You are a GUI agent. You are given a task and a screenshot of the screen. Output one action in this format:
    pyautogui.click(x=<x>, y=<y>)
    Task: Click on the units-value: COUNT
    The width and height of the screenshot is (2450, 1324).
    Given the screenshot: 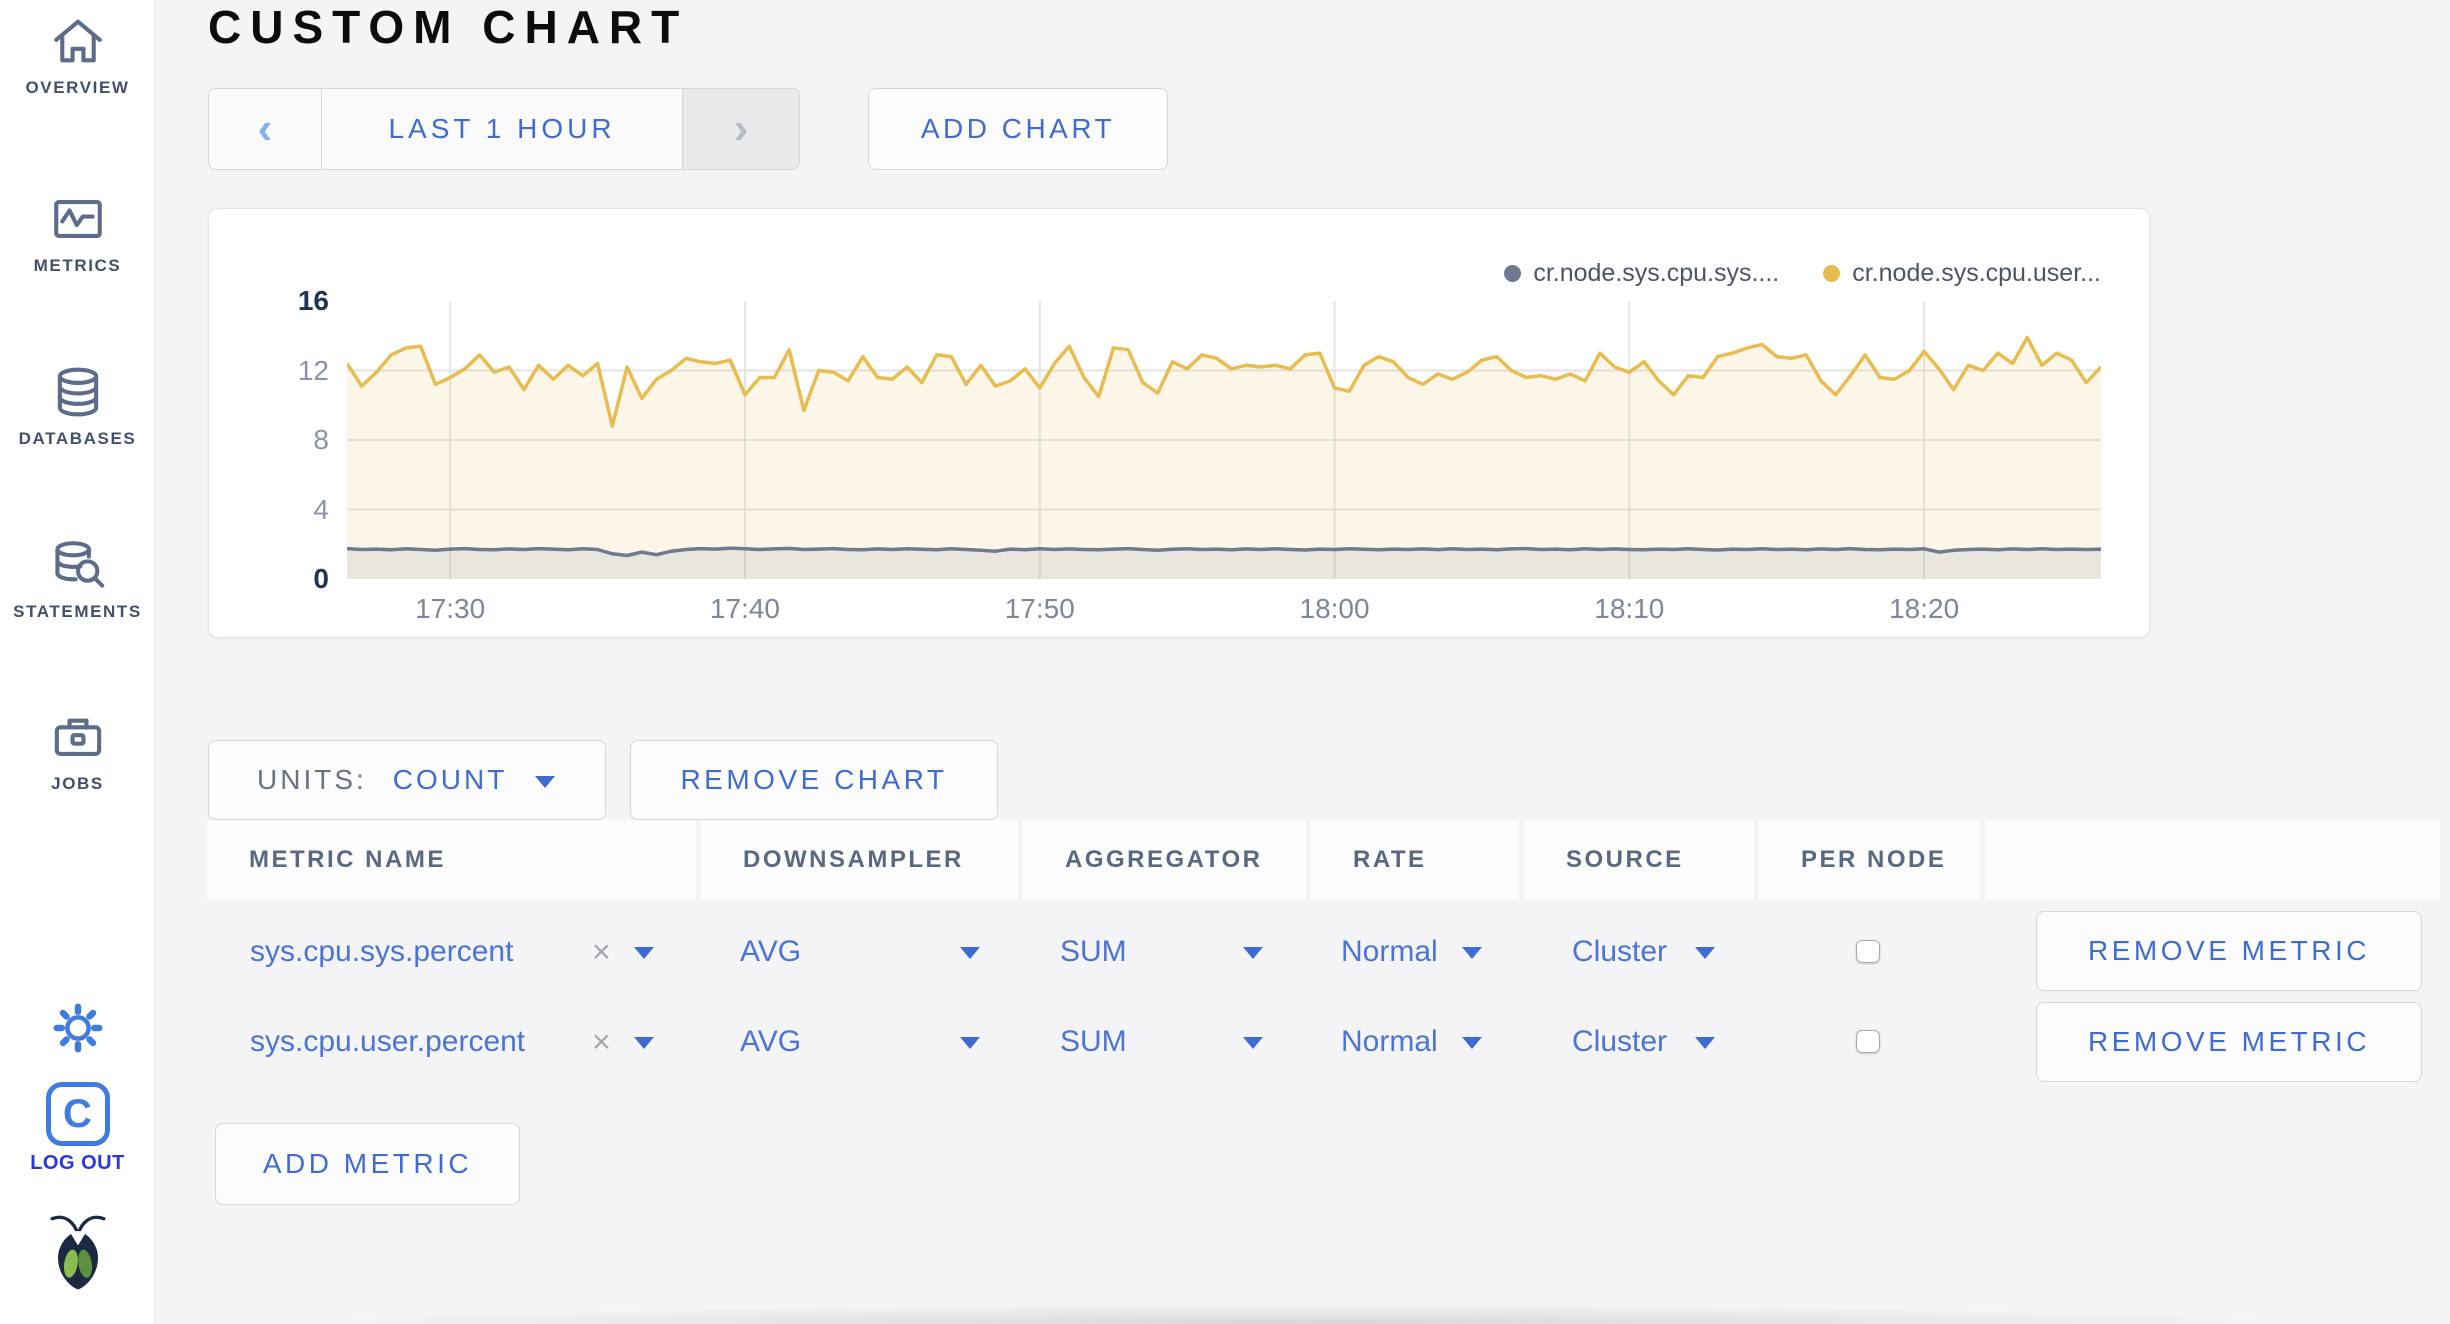 What is the action you would take?
    pyautogui.click(x=450, y=779)
    